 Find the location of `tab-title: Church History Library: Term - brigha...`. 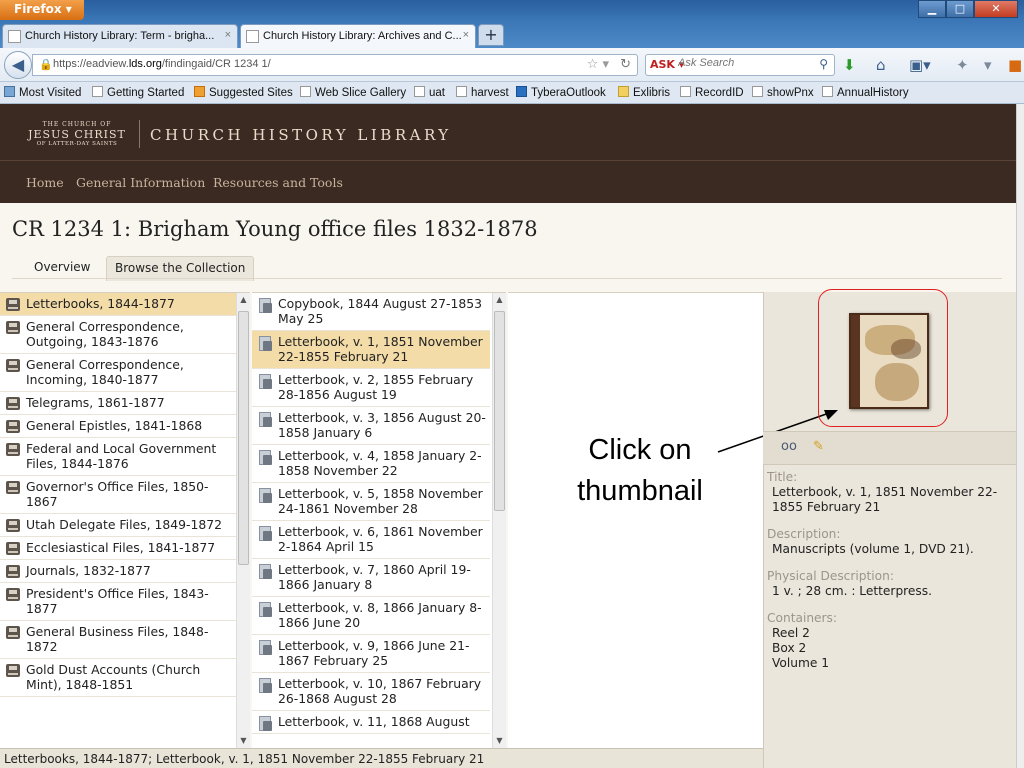

tab-title: Church History Library: Term - brigha... is located at coordinates (120, 36).